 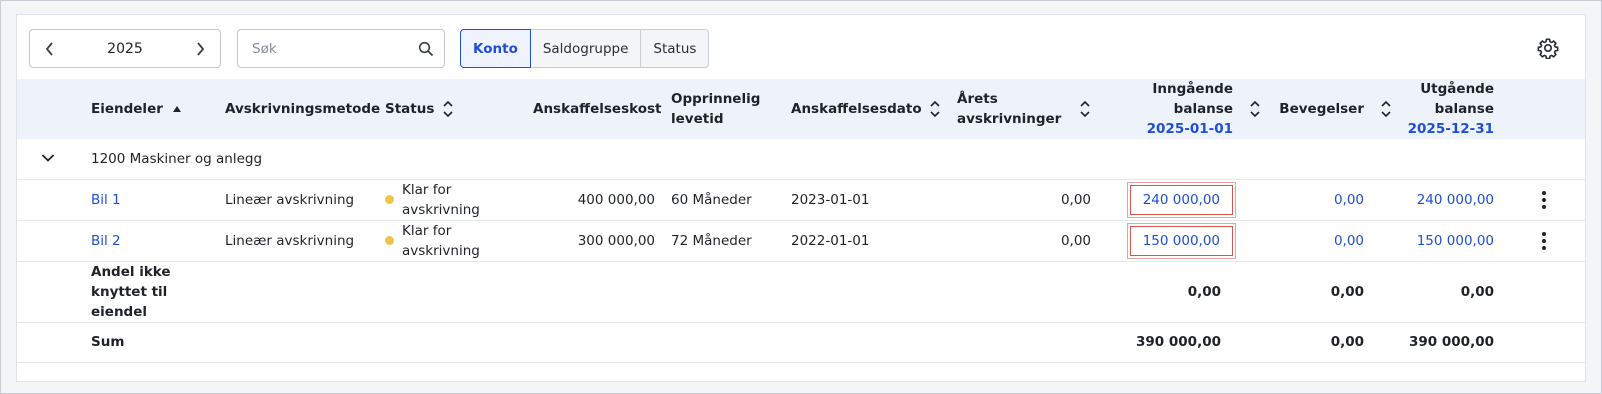 I want to click on header-eiendeler: Eiendeler, so click(x=150, y=109).